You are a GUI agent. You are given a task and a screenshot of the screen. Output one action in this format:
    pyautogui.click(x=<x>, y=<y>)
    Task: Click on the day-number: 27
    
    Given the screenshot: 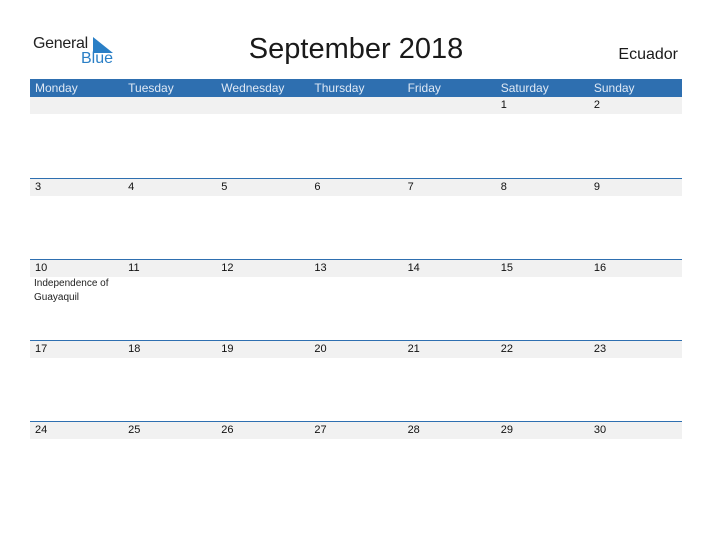 What is the action you would take?
    pyautogui.click(x=356, y=430)
    